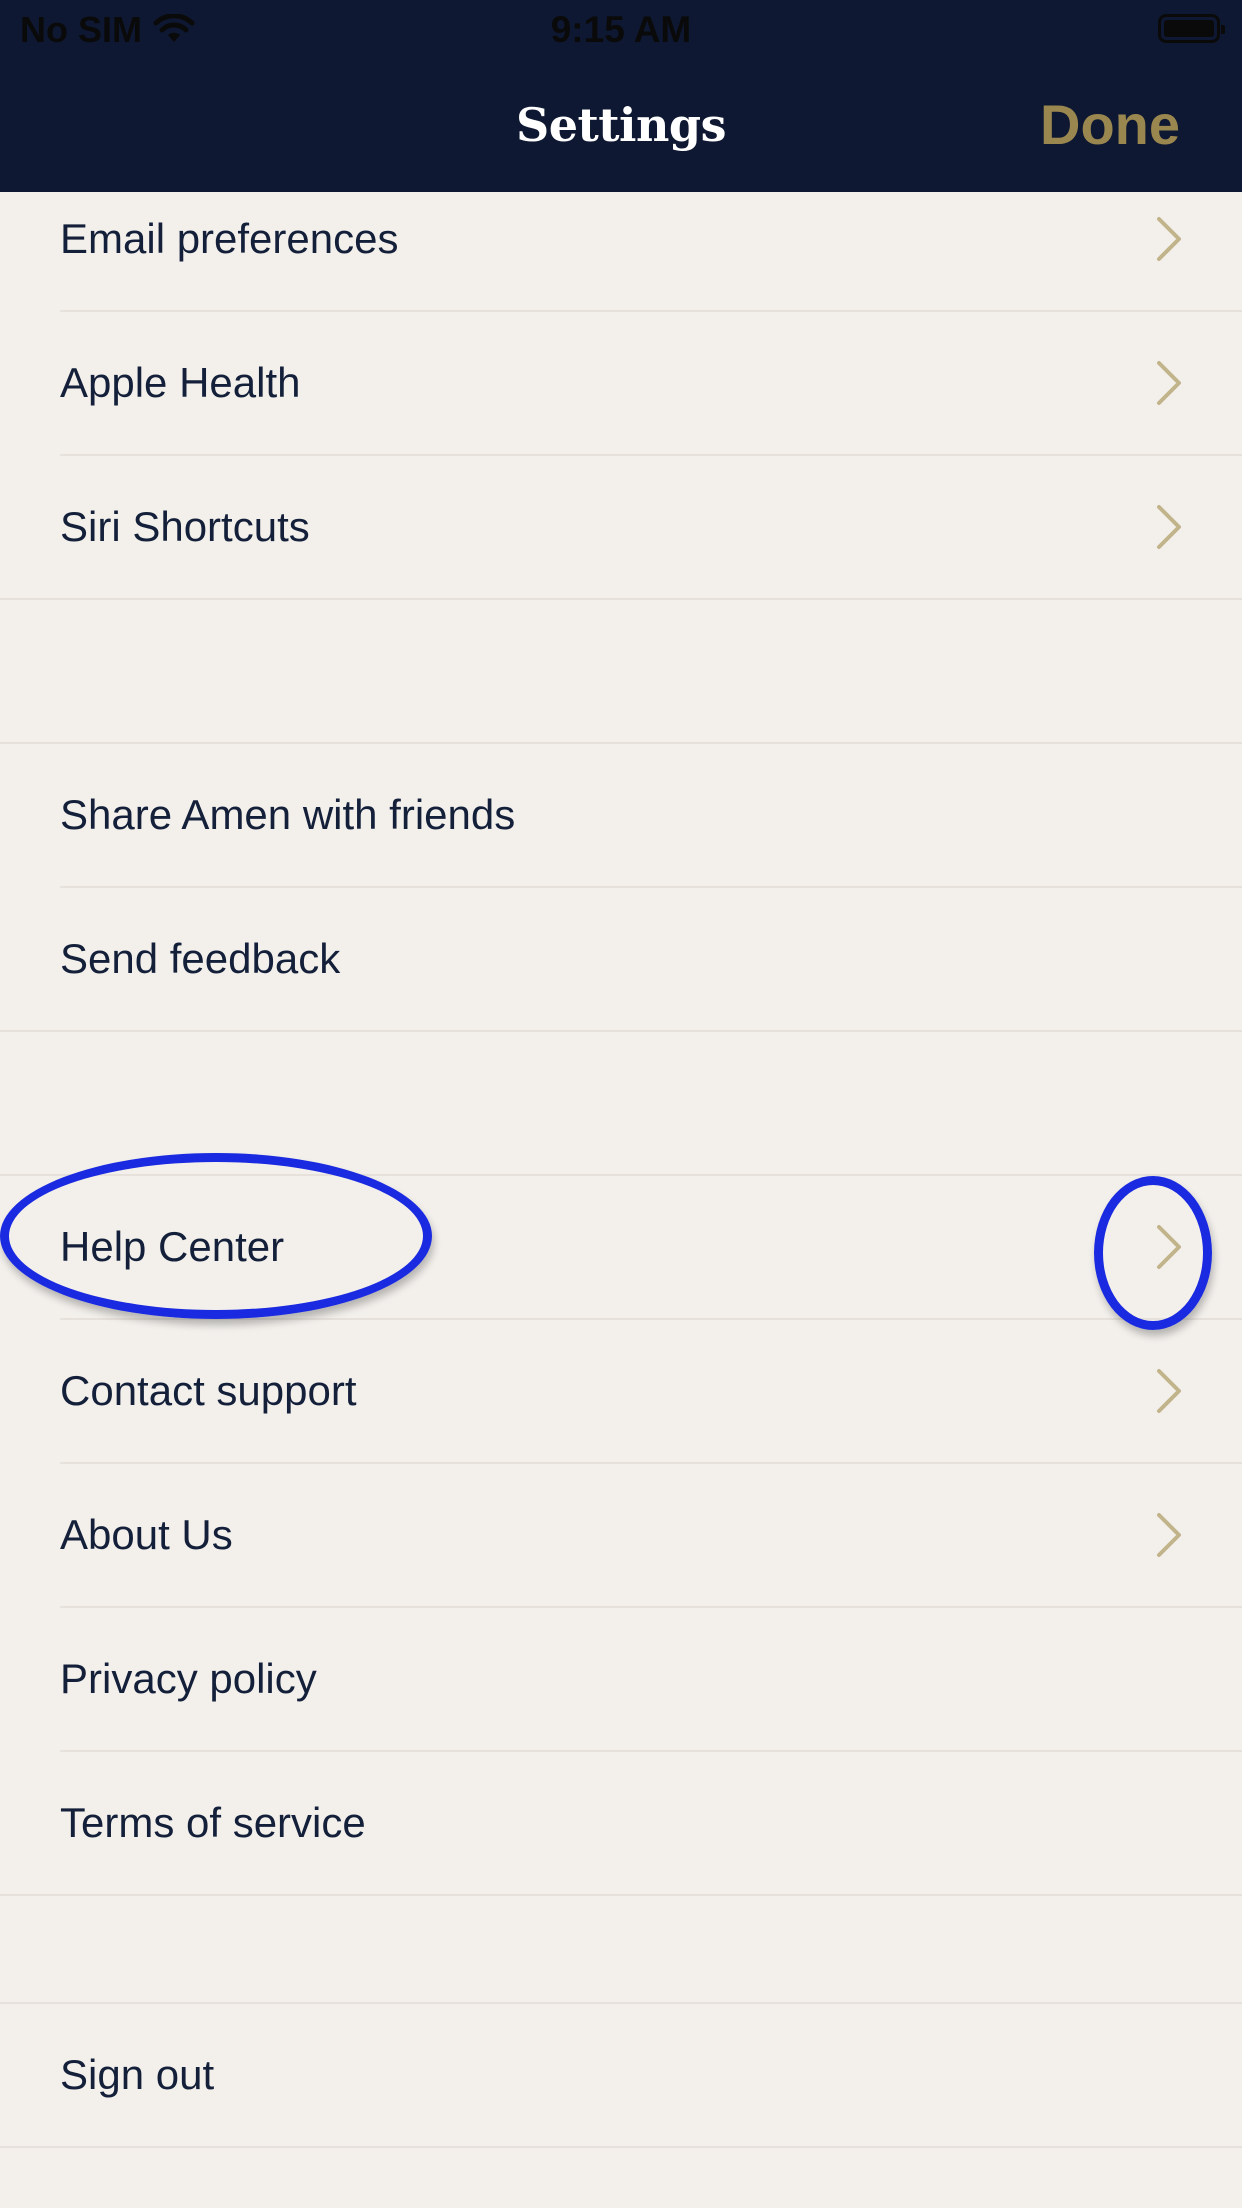  What do you see at coordinates (621, 1534) in the screenshot?
I see `settings-row-about-us: About Us` at bounding box center [621, 1534].